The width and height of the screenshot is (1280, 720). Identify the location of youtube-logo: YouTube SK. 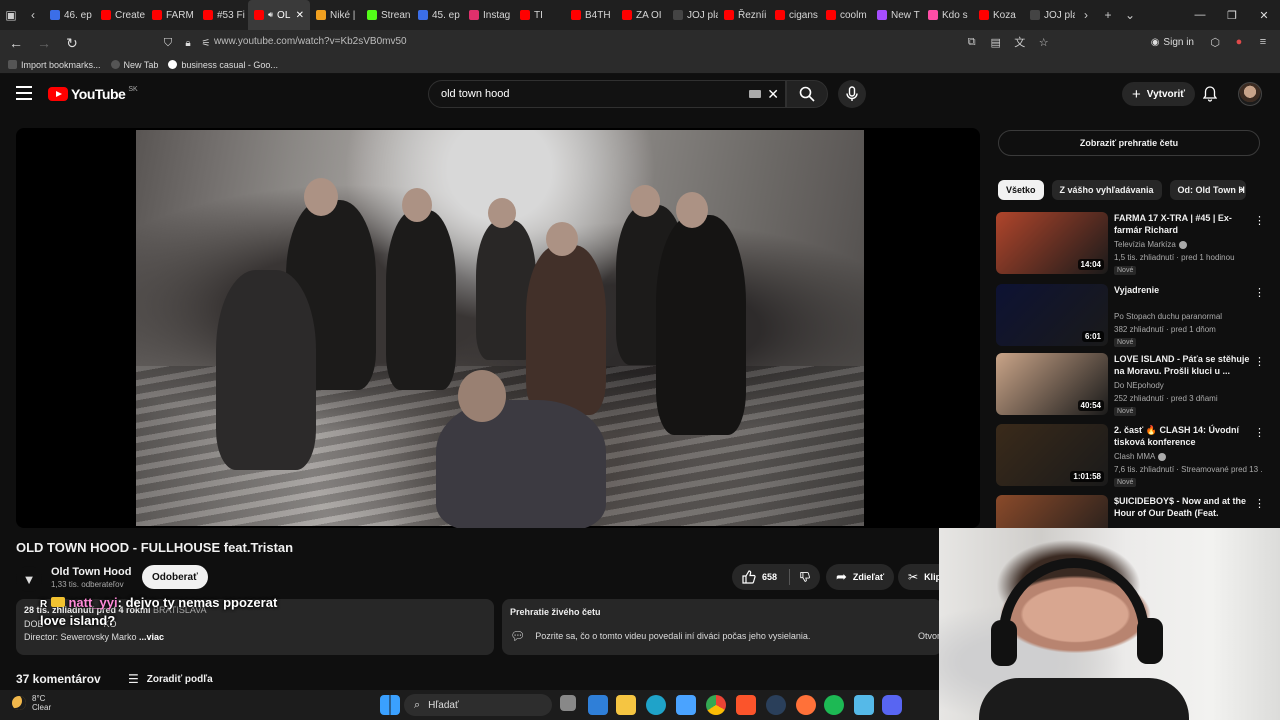
(93, 94).